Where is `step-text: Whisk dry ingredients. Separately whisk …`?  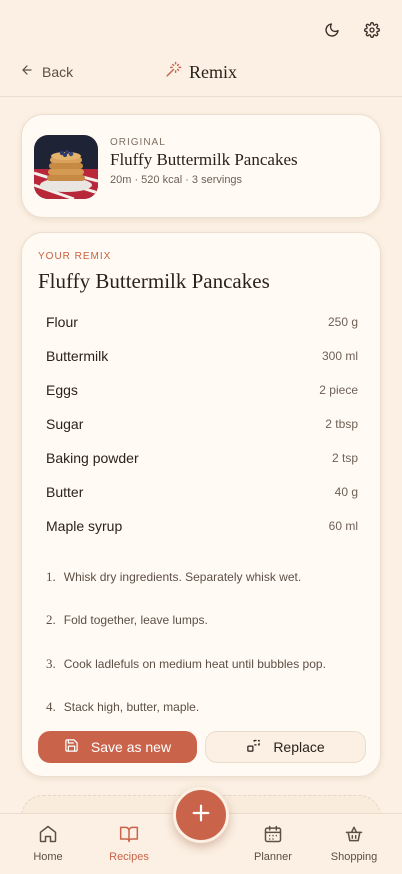
step-text: Whisk dry ingredients. Separately whisk … is located at coordinates (182, 576).